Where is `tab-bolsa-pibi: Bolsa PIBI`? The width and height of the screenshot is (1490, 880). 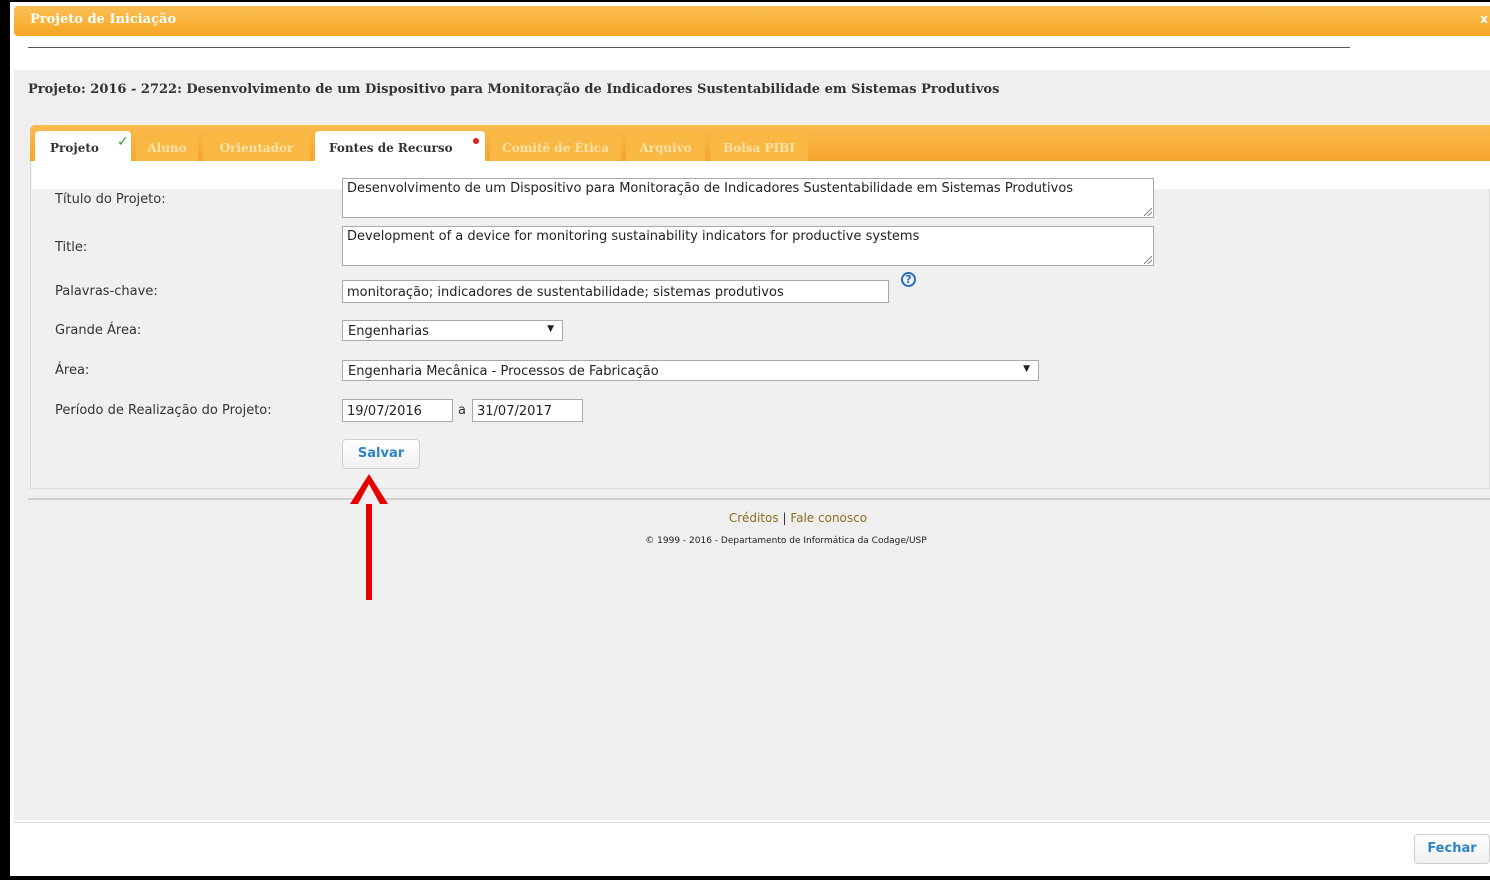 tab-bolsa-pibi: Bolsa PIBI is located at coordinates (759, 146).